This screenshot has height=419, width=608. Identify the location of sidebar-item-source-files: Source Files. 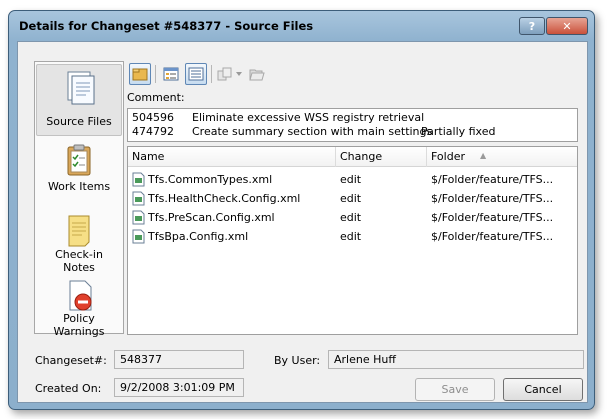
(79, 100).